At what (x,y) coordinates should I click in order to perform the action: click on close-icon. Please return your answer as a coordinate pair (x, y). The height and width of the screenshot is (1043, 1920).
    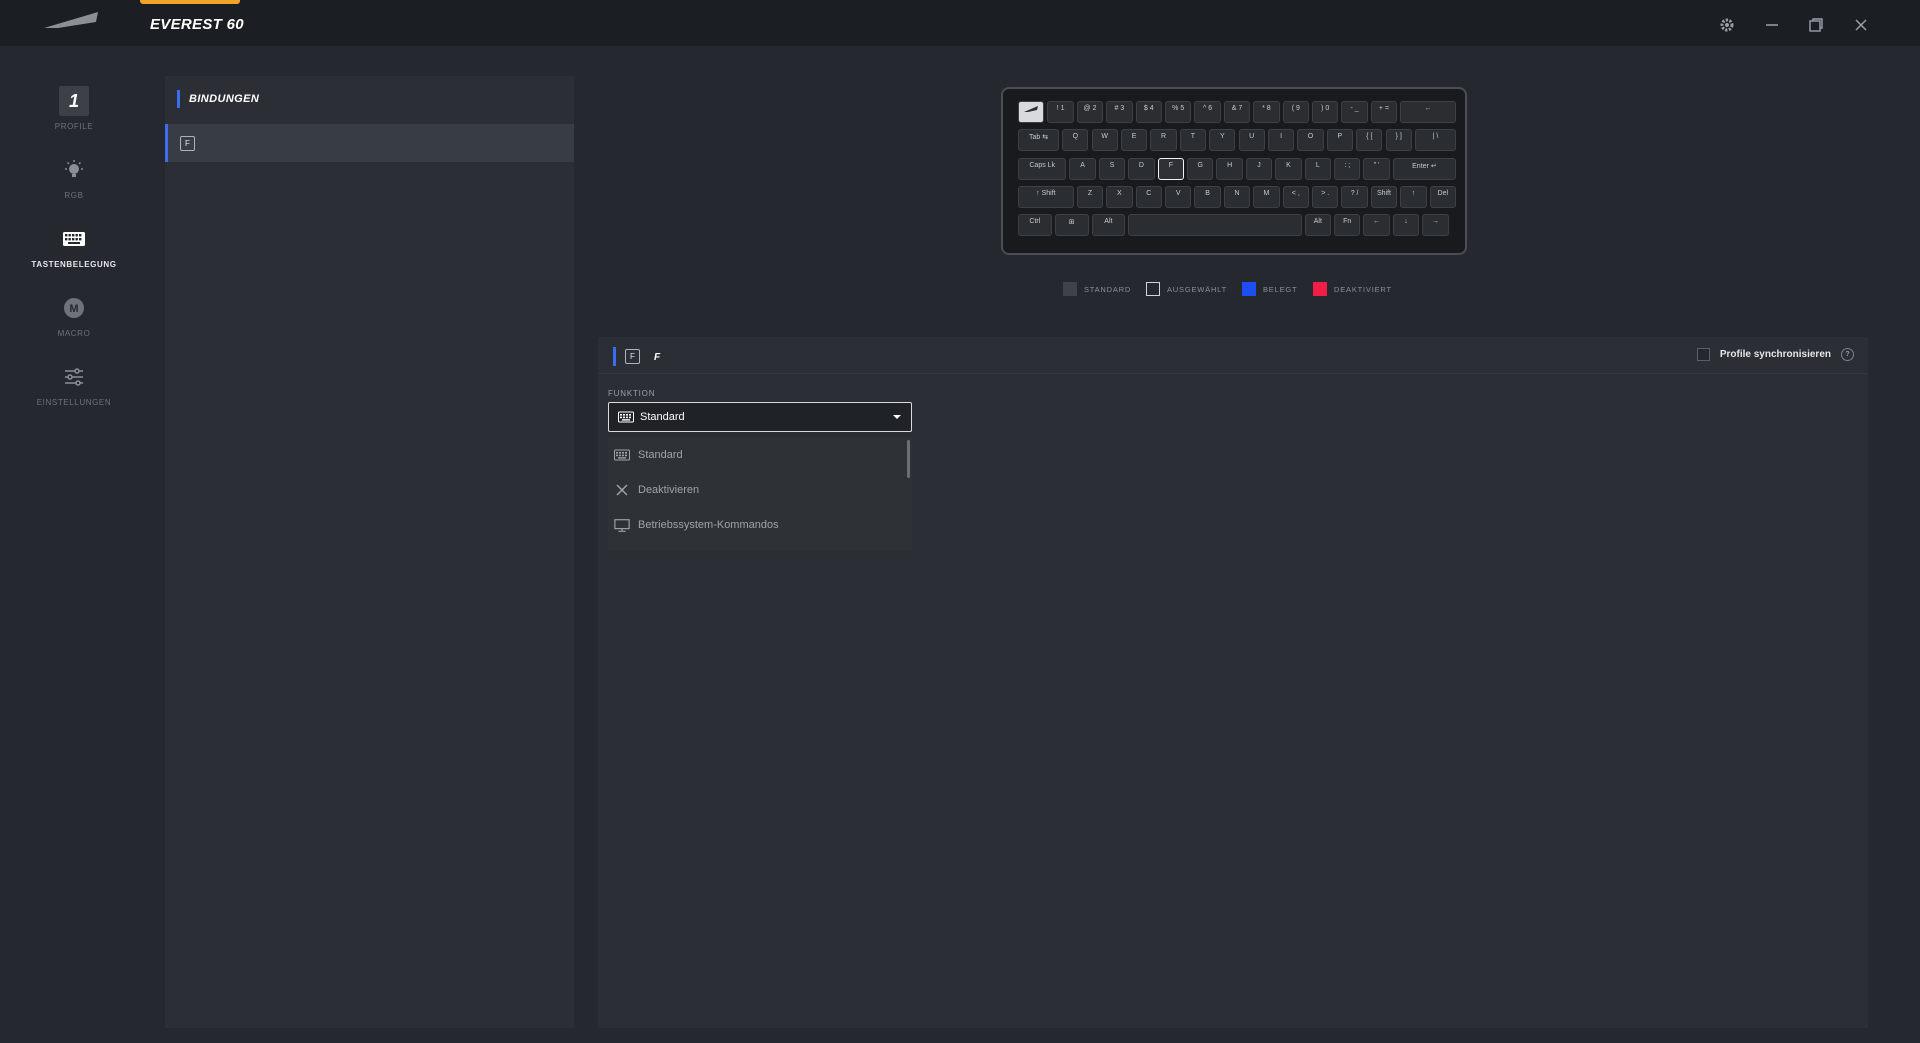
    Looking at the image, I should click on (1861, 25).